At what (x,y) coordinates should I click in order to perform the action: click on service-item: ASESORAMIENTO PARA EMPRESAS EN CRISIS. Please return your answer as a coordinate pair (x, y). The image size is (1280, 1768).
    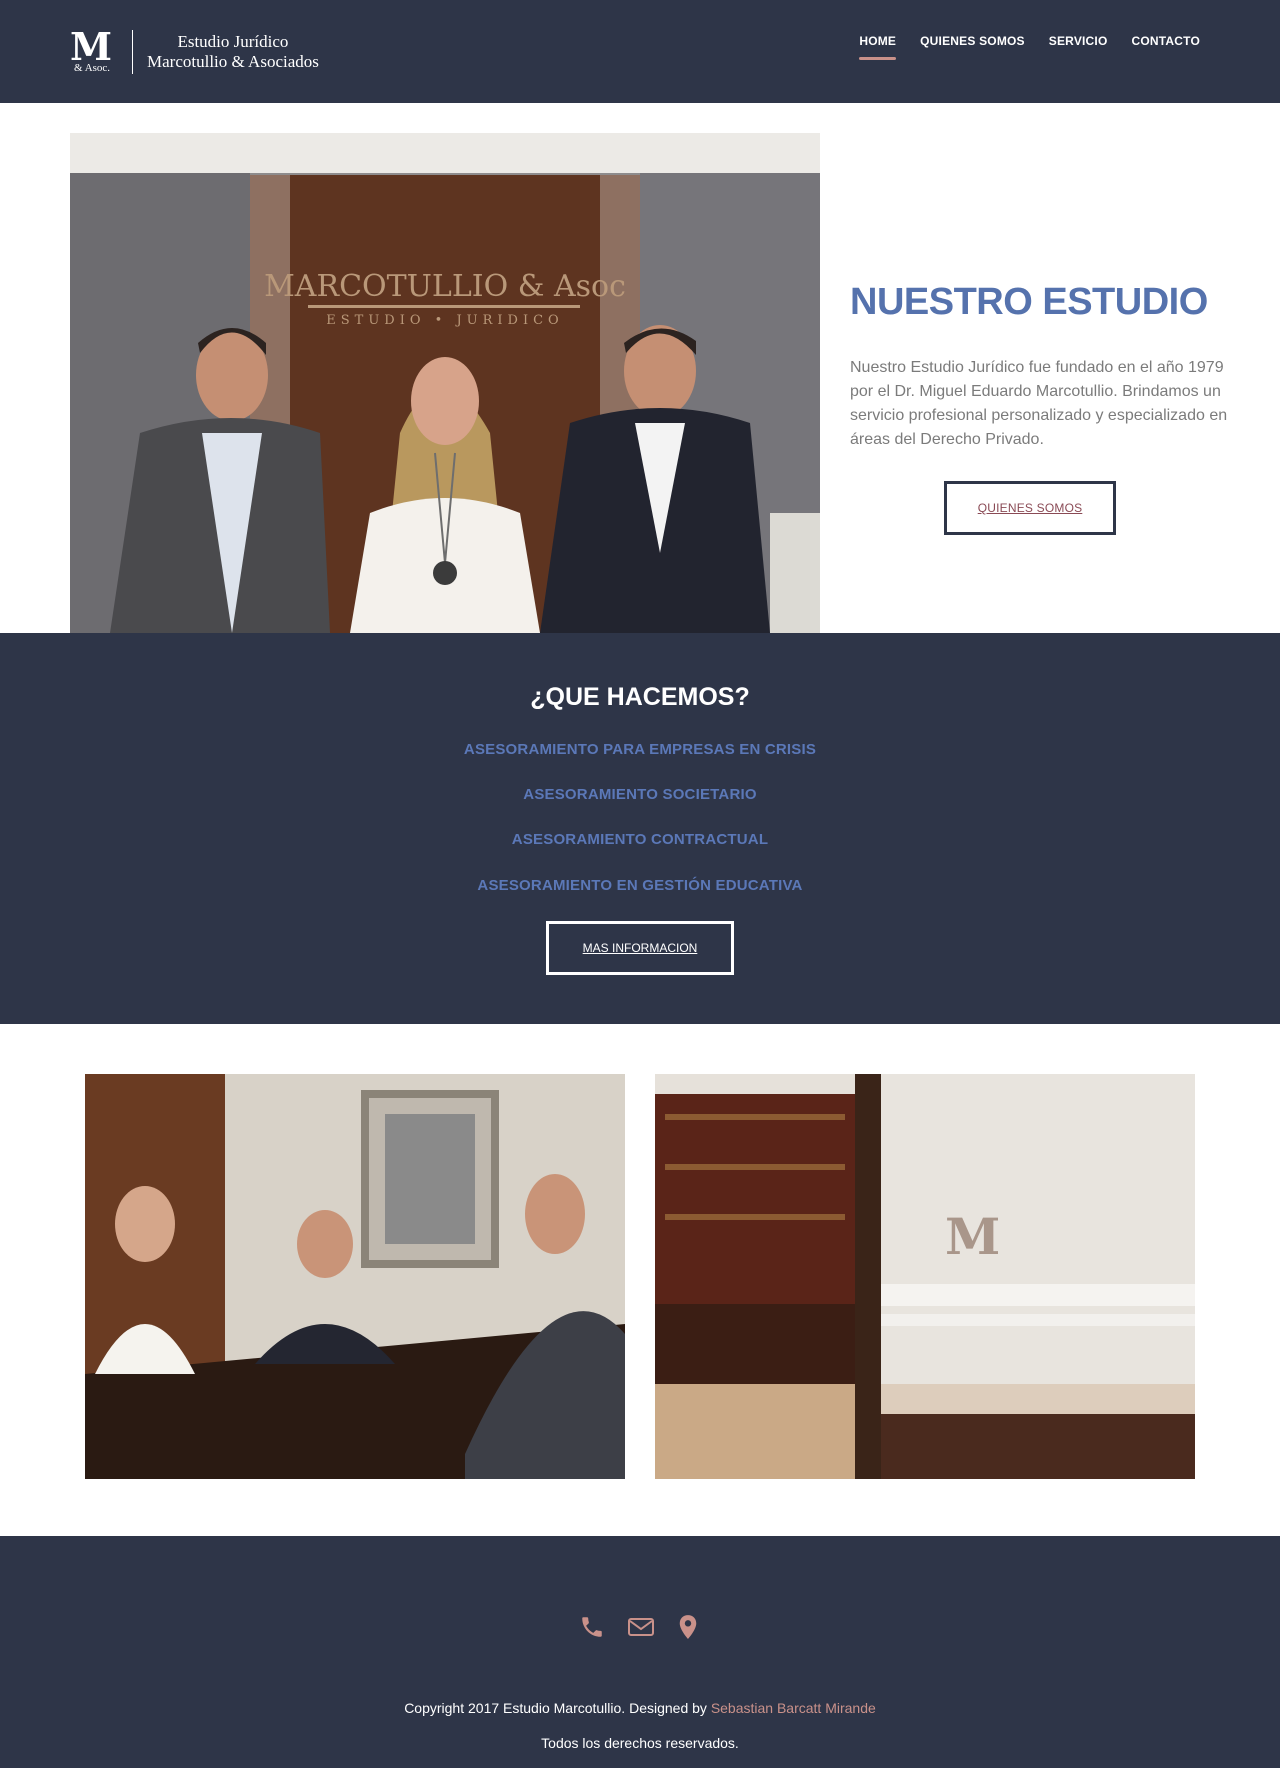
    Looking at the image, I should click on (640, 749).